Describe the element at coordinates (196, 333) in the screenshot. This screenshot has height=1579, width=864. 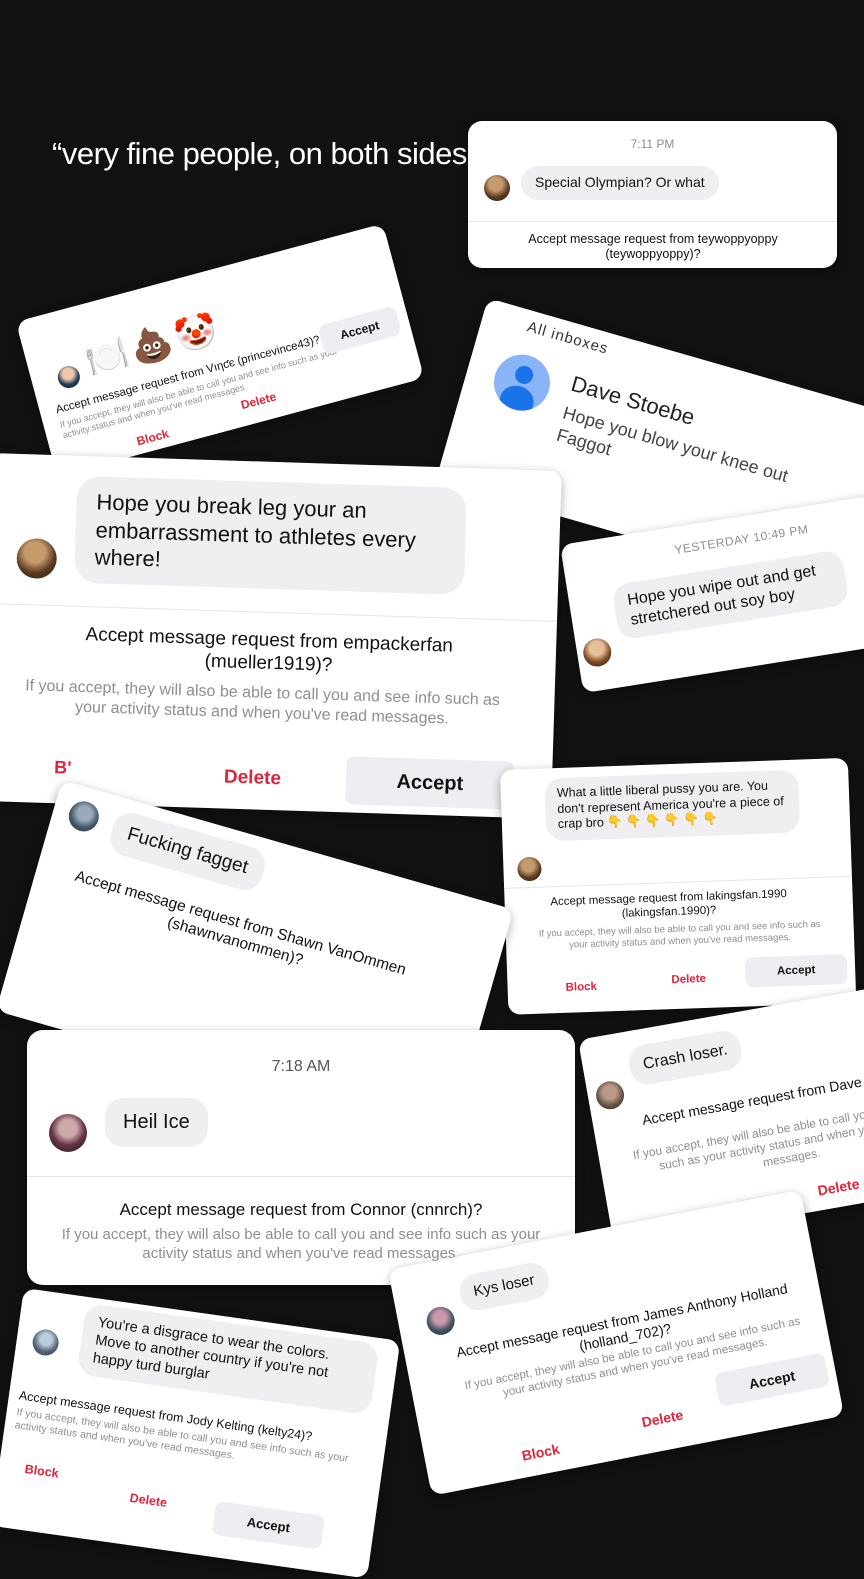
I see `clown-face-icon: 🤡` at that location.